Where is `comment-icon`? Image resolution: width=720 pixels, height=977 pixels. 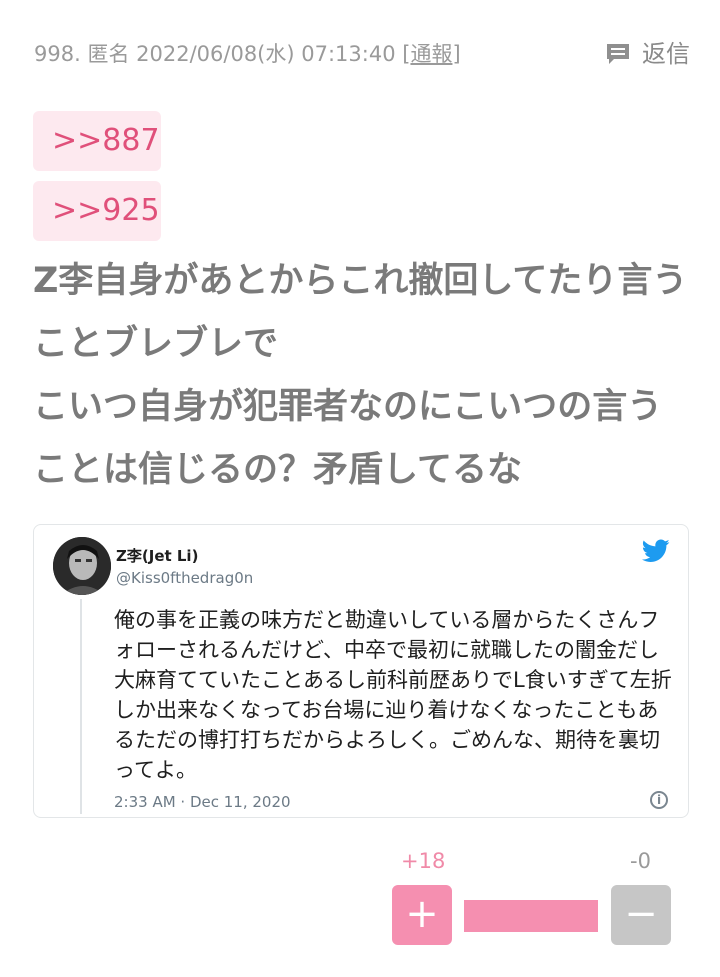
comment-icon is located at coordinates (618, 54).